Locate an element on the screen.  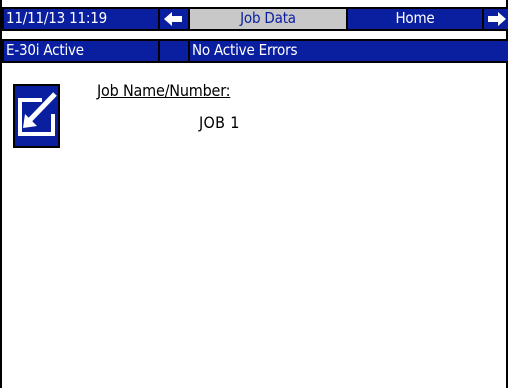
machine-status-text: E-30i Active is located at coordinates (45, 50).